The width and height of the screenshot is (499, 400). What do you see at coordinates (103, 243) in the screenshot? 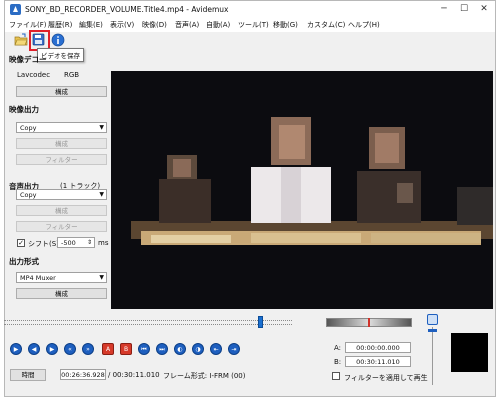
I see `shift-unit: ms` at bounding box center [103, 243].